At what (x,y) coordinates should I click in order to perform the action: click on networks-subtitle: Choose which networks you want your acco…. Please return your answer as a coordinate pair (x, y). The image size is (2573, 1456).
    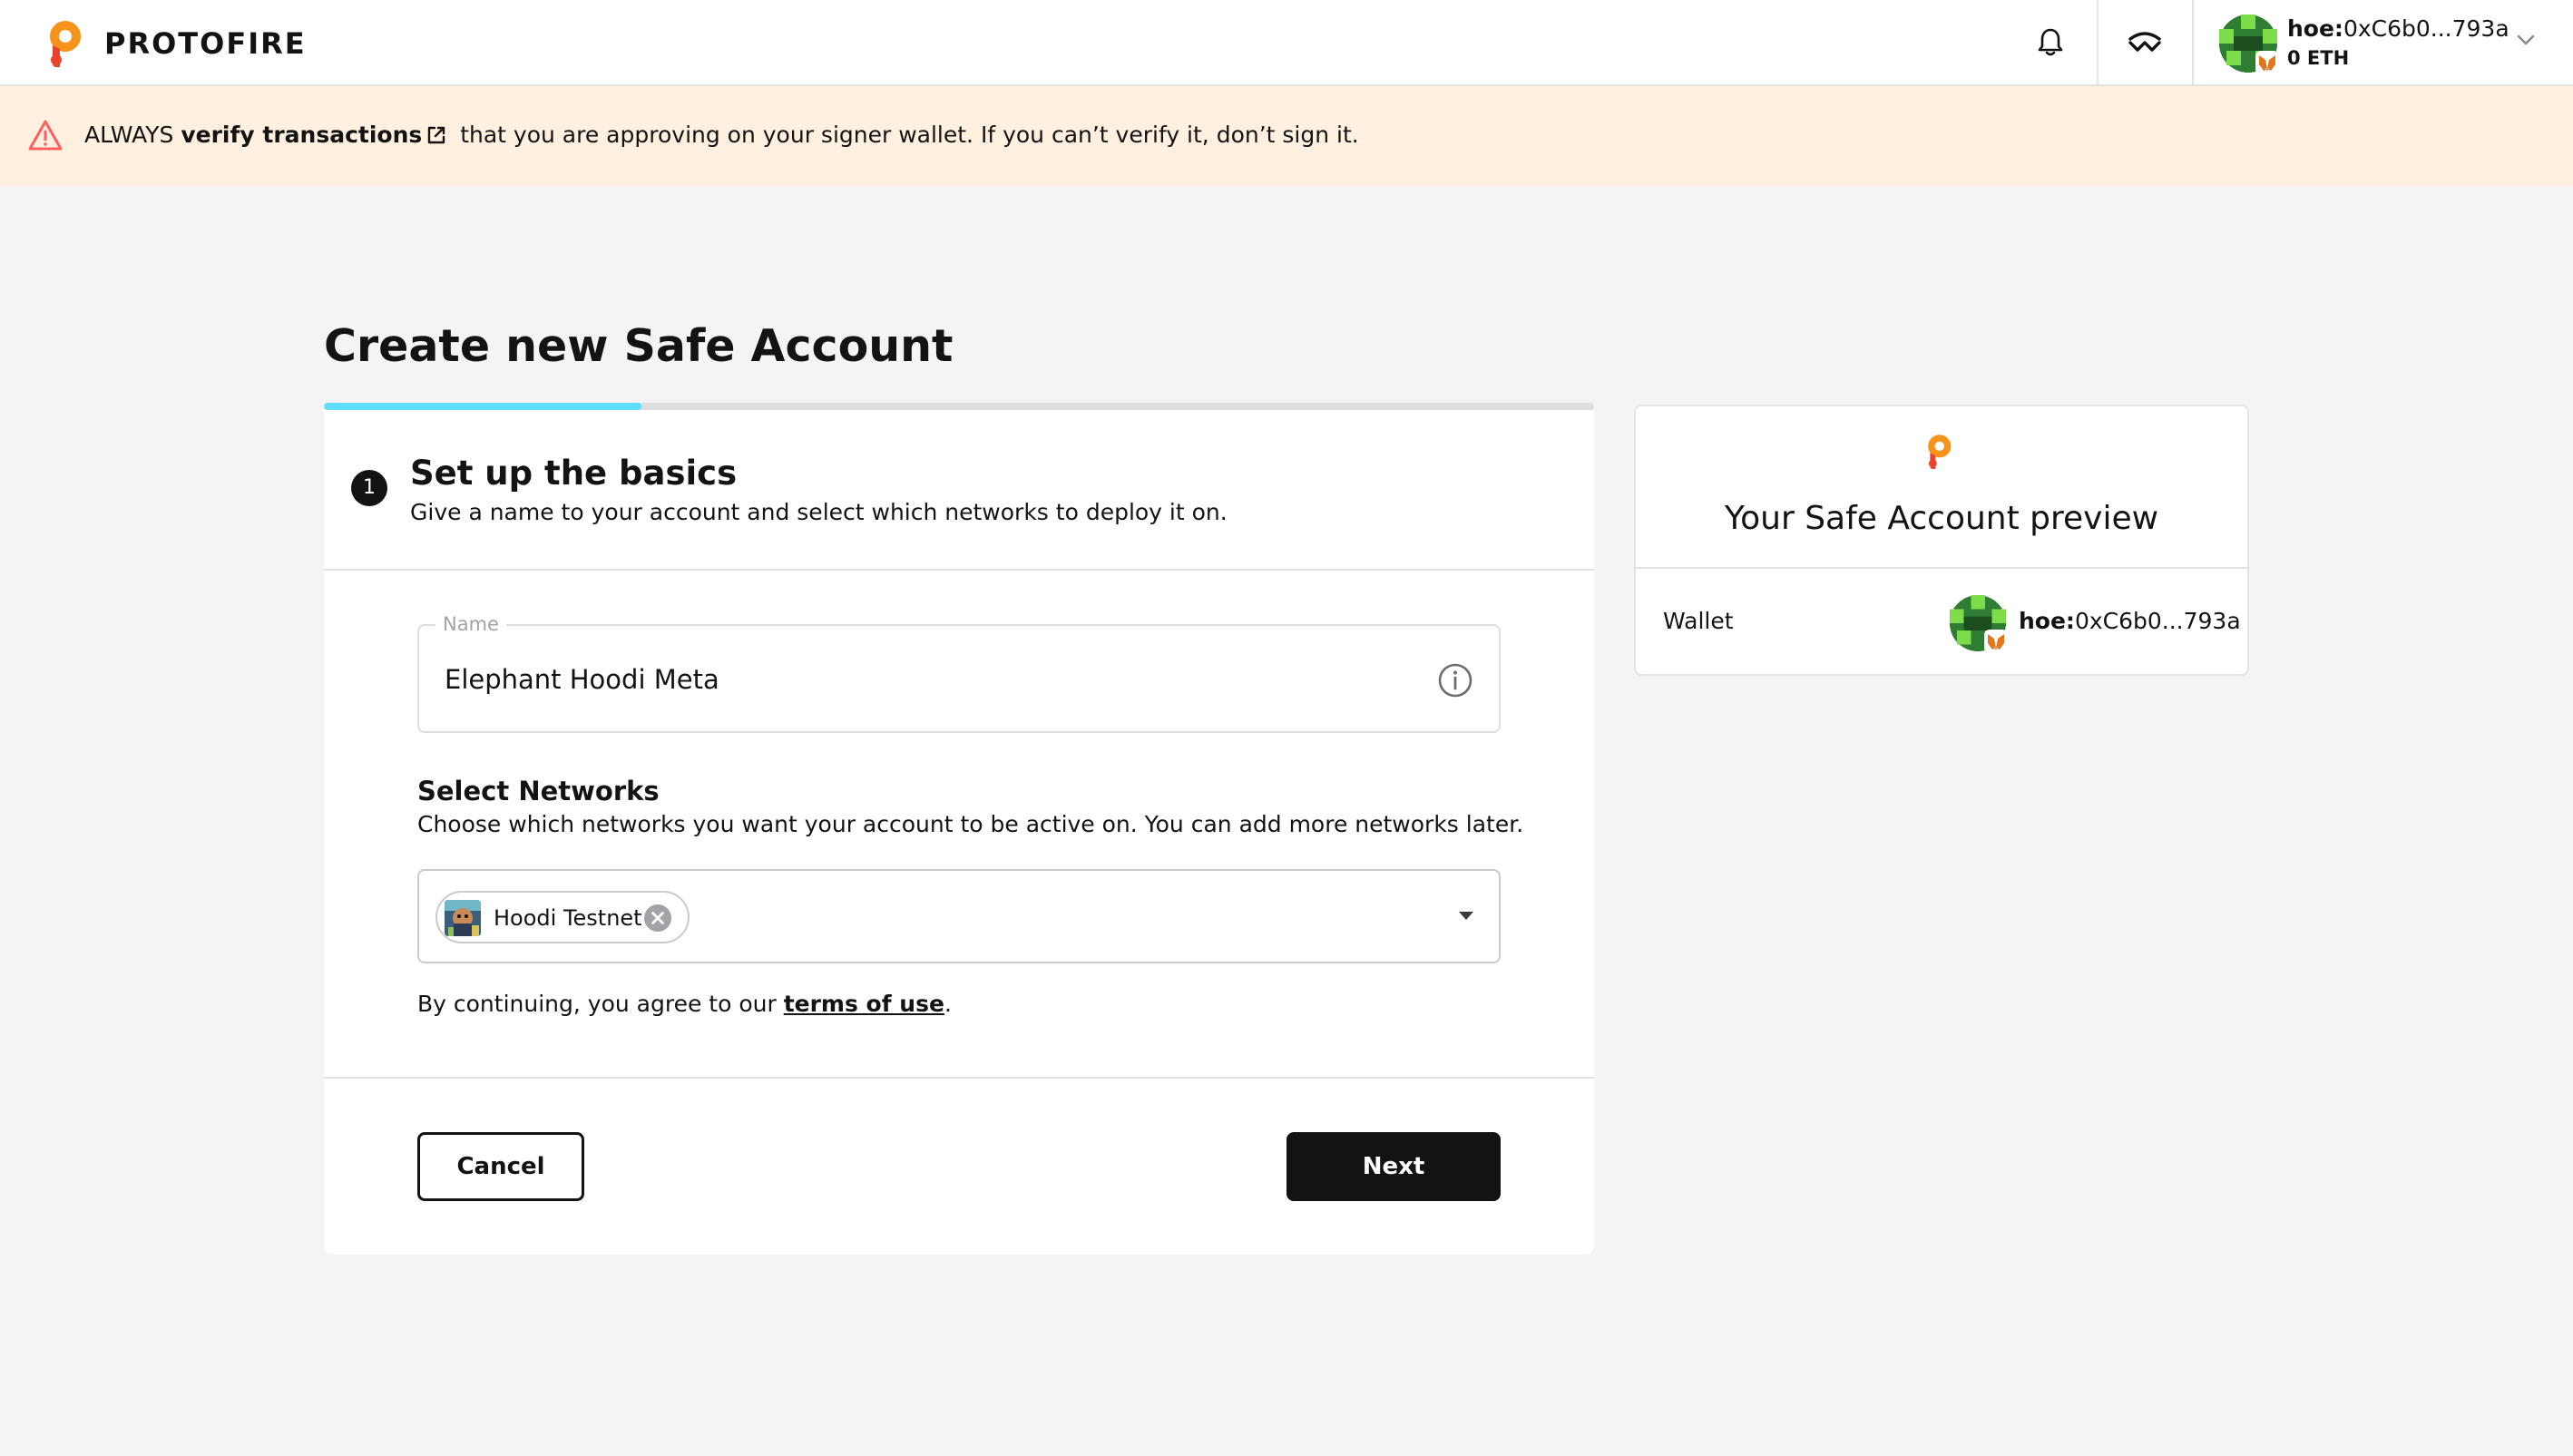
    Looking at the image, I should click on (970, 824).